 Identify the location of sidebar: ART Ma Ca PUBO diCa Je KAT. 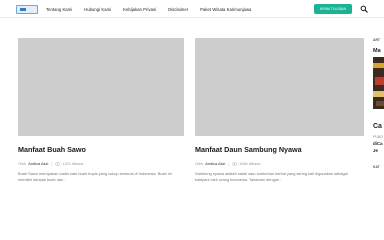
(378, 139).